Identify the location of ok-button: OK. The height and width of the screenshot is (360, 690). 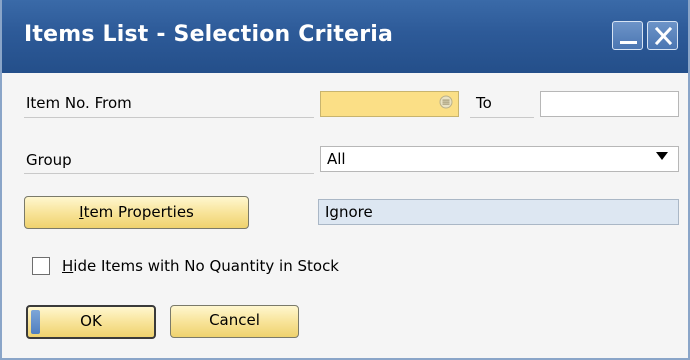
(91, 322).